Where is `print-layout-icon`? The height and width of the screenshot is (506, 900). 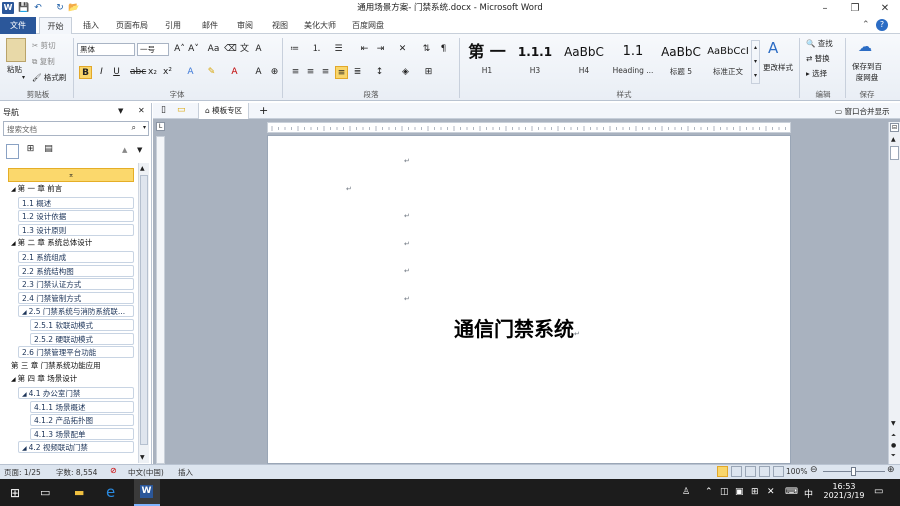
print-layout-icon is located at coordinates (722, 471).